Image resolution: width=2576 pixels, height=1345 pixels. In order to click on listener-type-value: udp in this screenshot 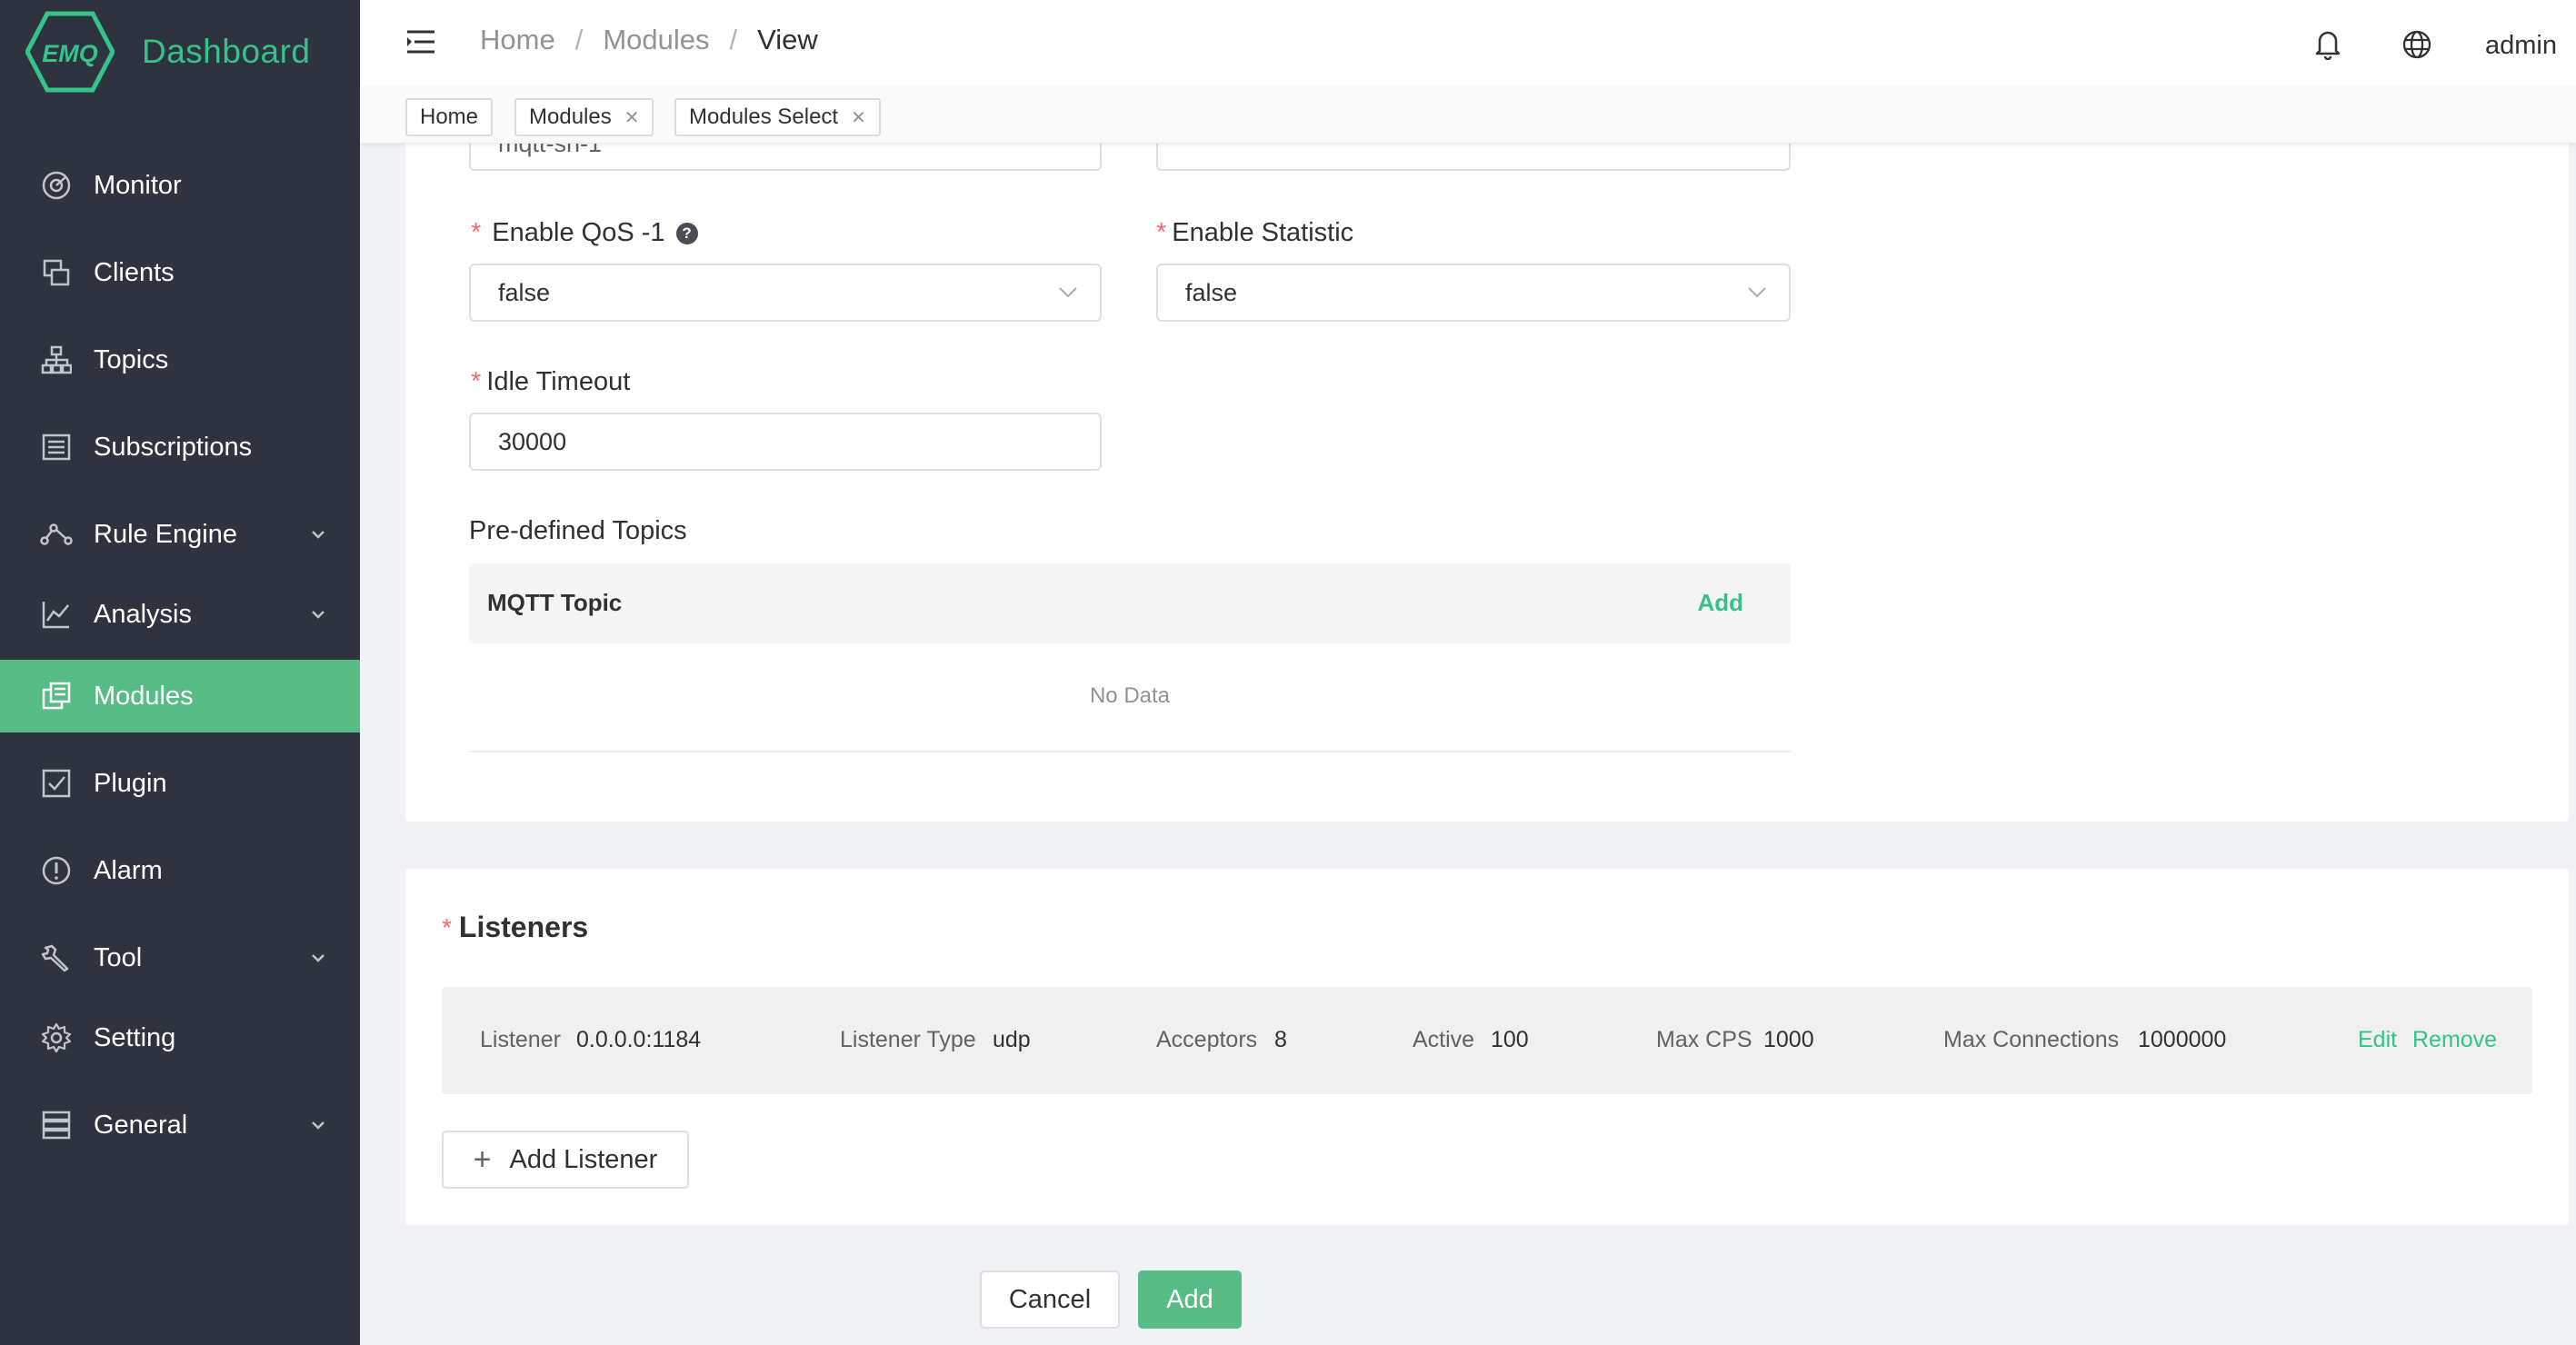, I will do `click(1012, 1039)`.